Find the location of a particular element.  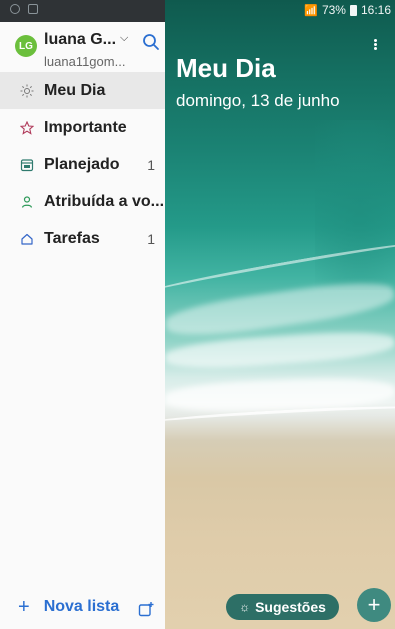

avatar: LG is located at coordinates (26, 46).